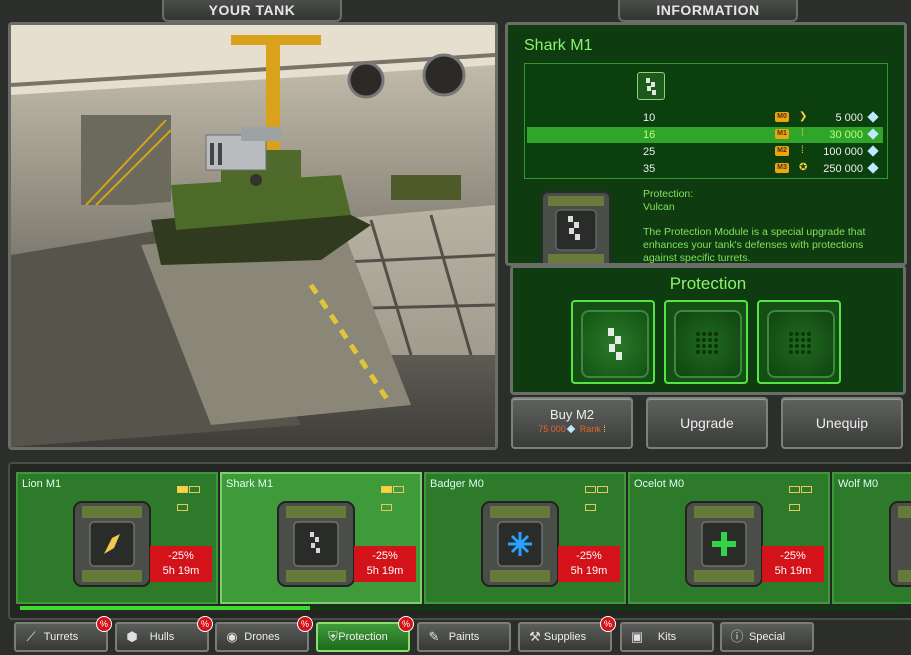 The image size is (911, 655). I want to click on rank-icon: ✪, so click(803, 167).